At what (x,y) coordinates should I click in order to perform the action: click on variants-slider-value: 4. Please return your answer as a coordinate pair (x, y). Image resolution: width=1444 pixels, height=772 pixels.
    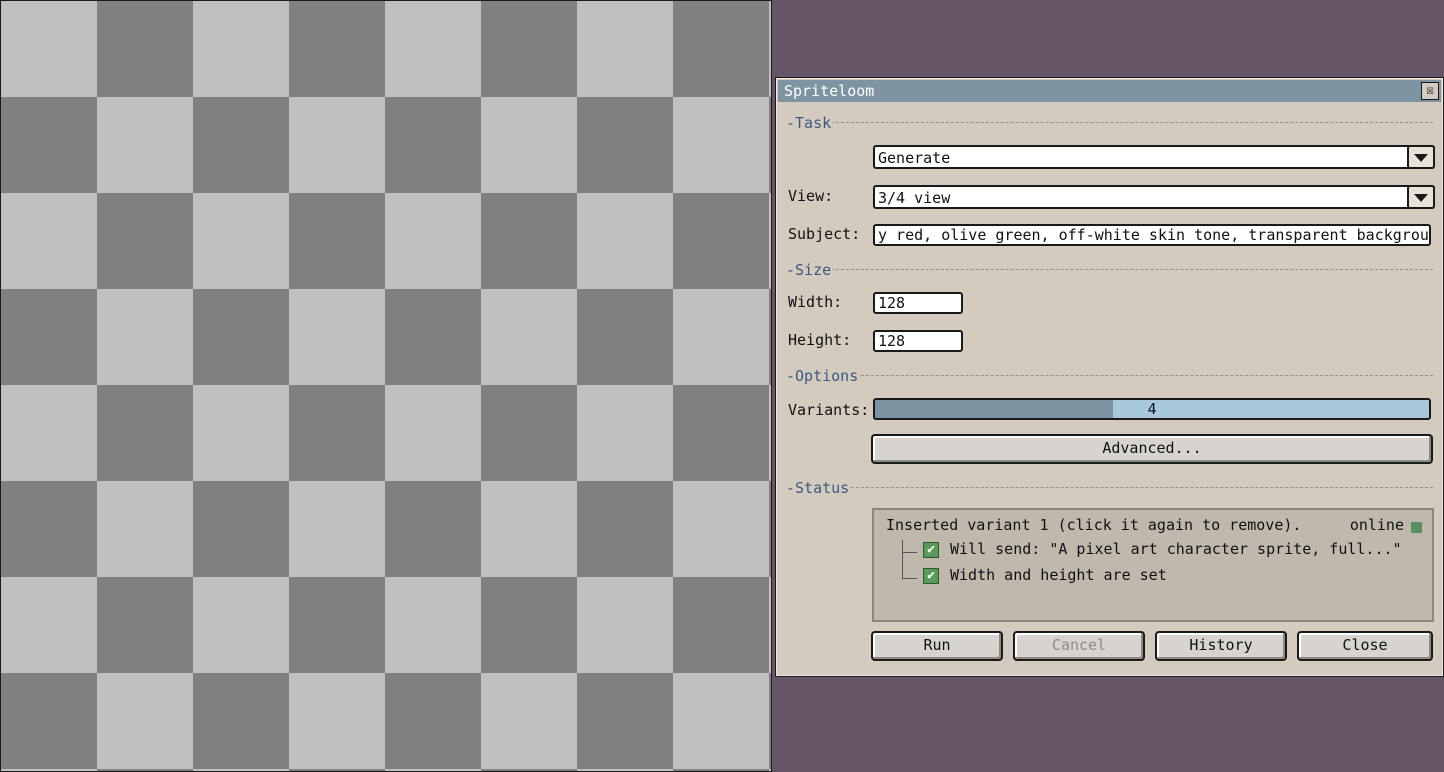
    Looking at the image, I should click on (1152, 409).